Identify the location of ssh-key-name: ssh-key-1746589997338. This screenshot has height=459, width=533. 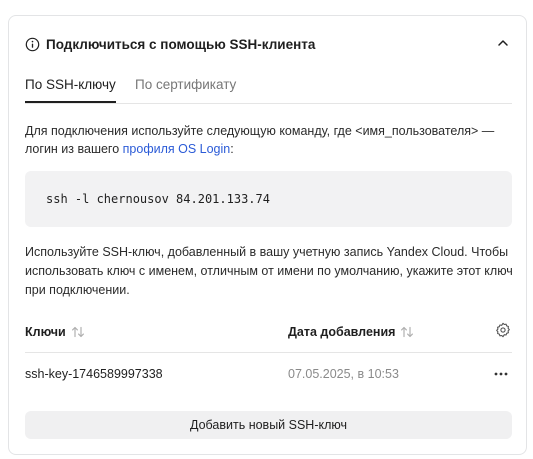
(94, 374).